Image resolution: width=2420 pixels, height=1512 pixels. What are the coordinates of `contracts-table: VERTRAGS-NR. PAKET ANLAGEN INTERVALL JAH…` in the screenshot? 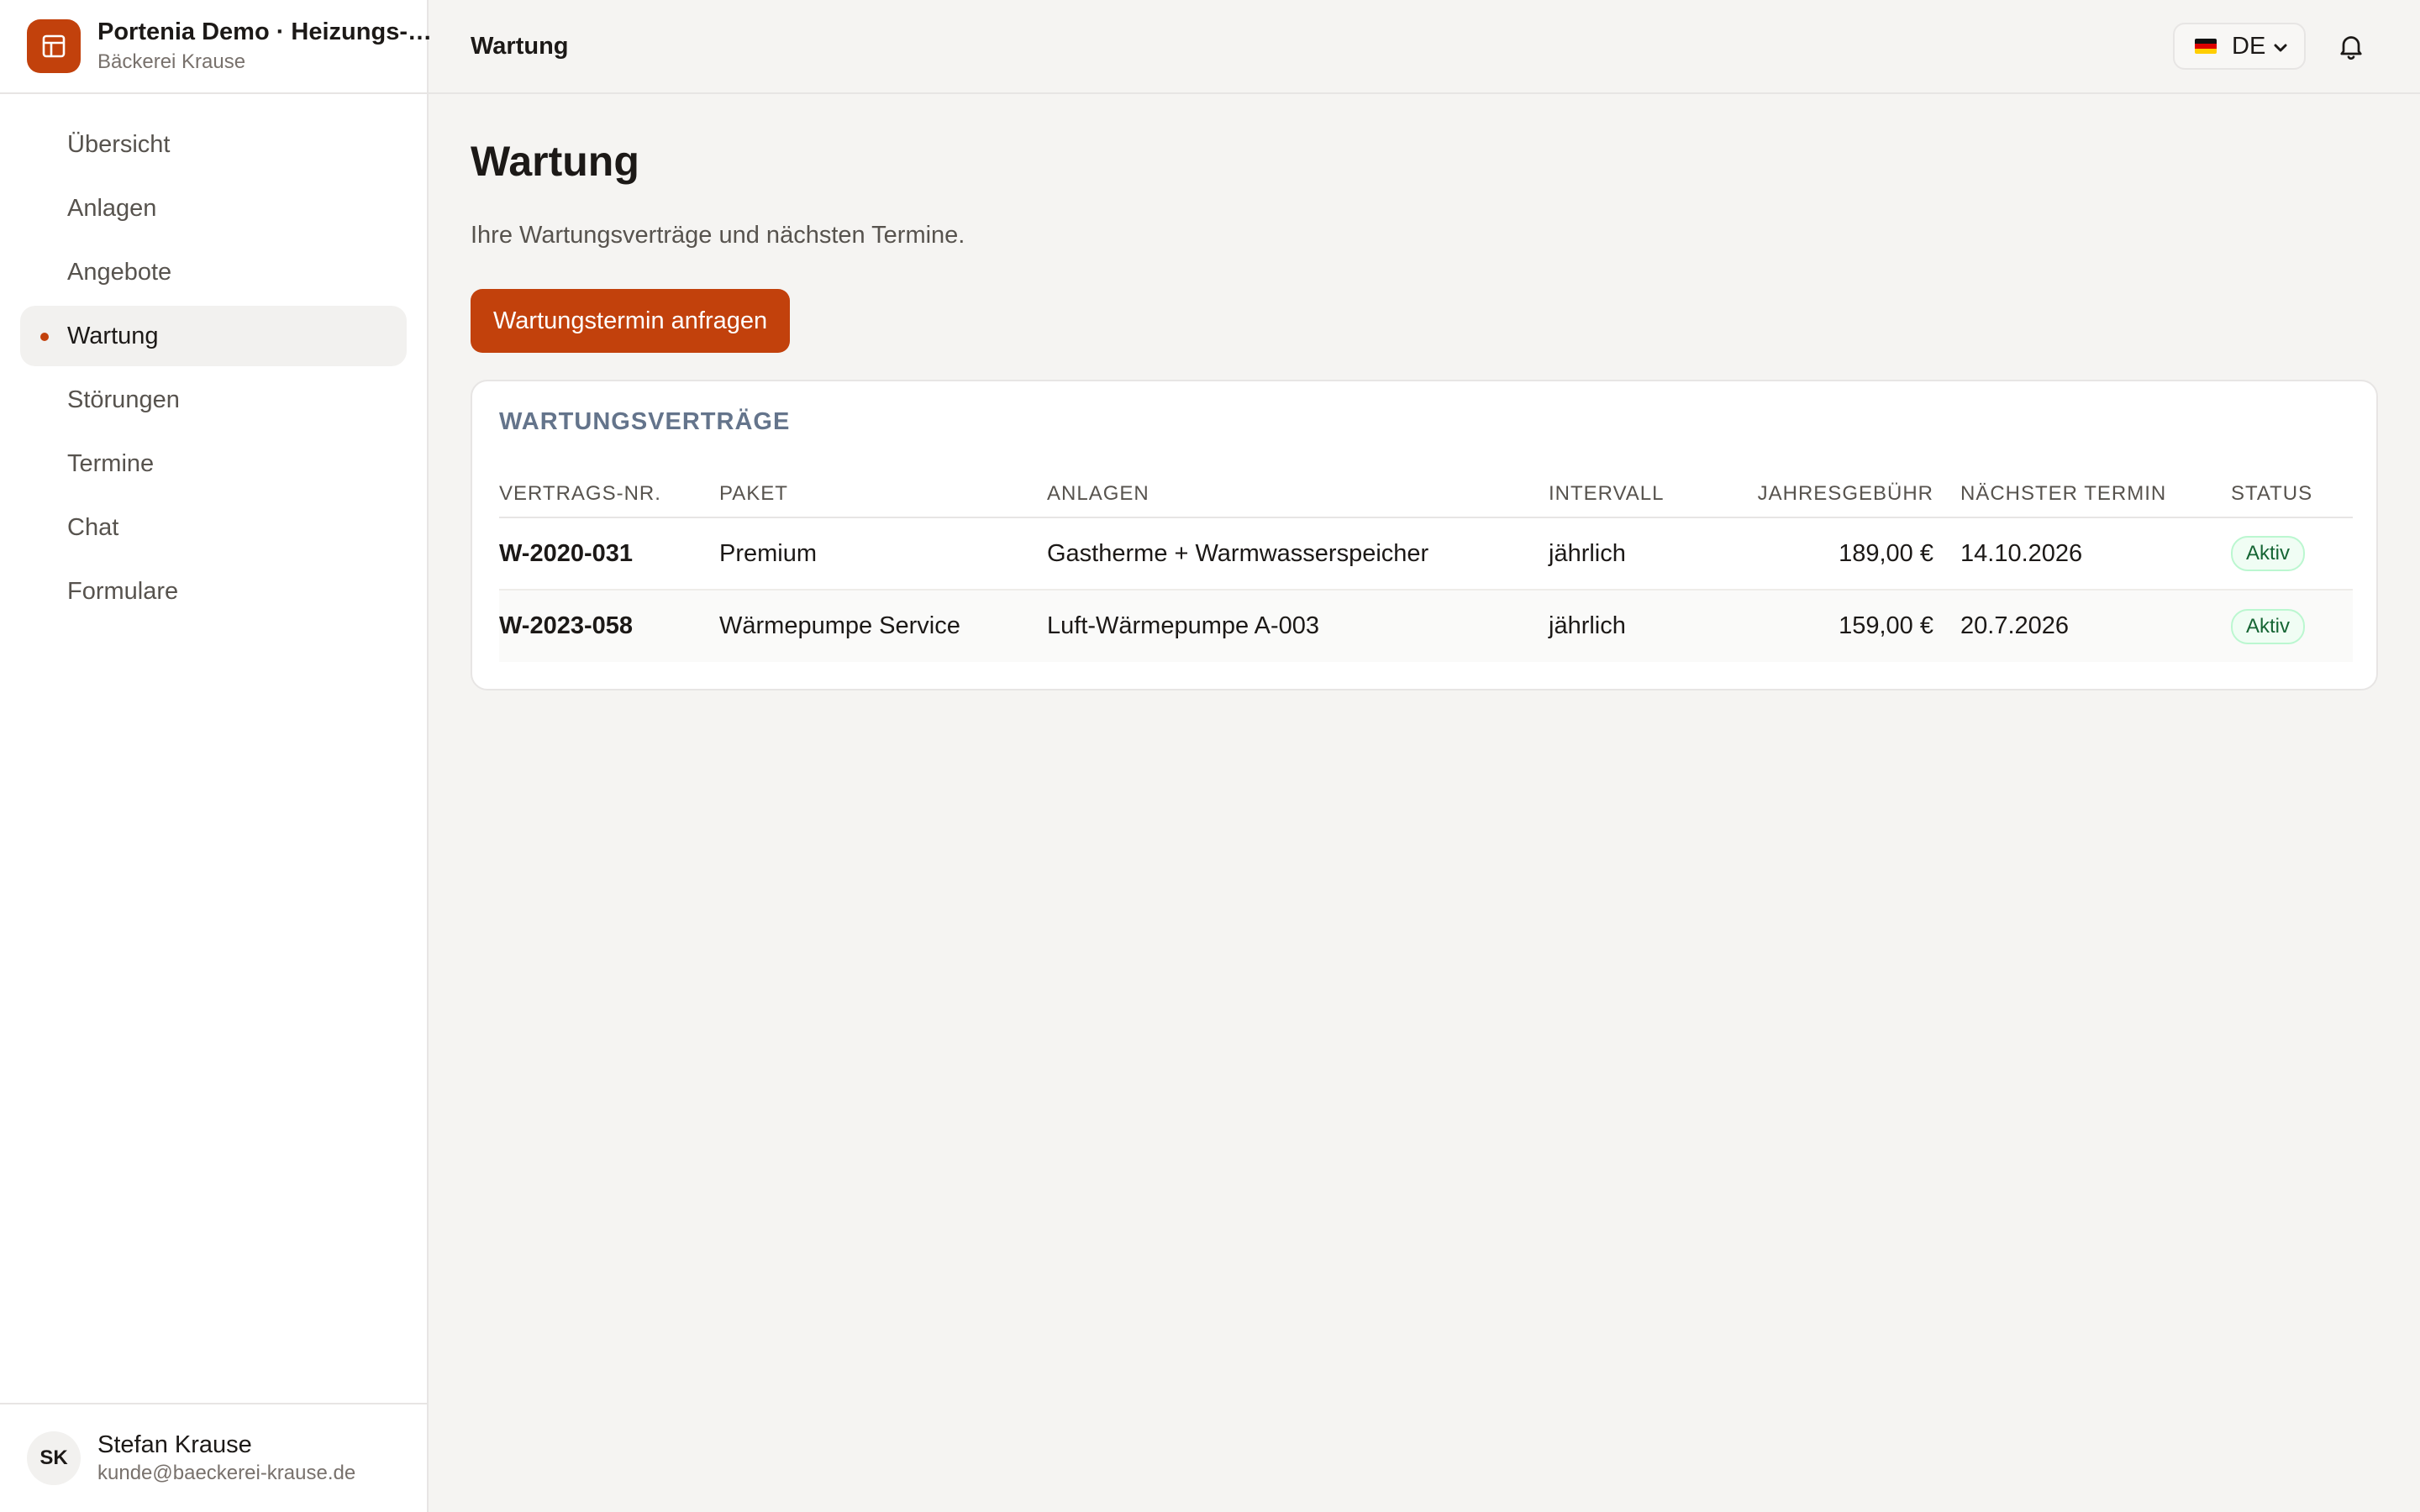 It's located at (1426, 566).